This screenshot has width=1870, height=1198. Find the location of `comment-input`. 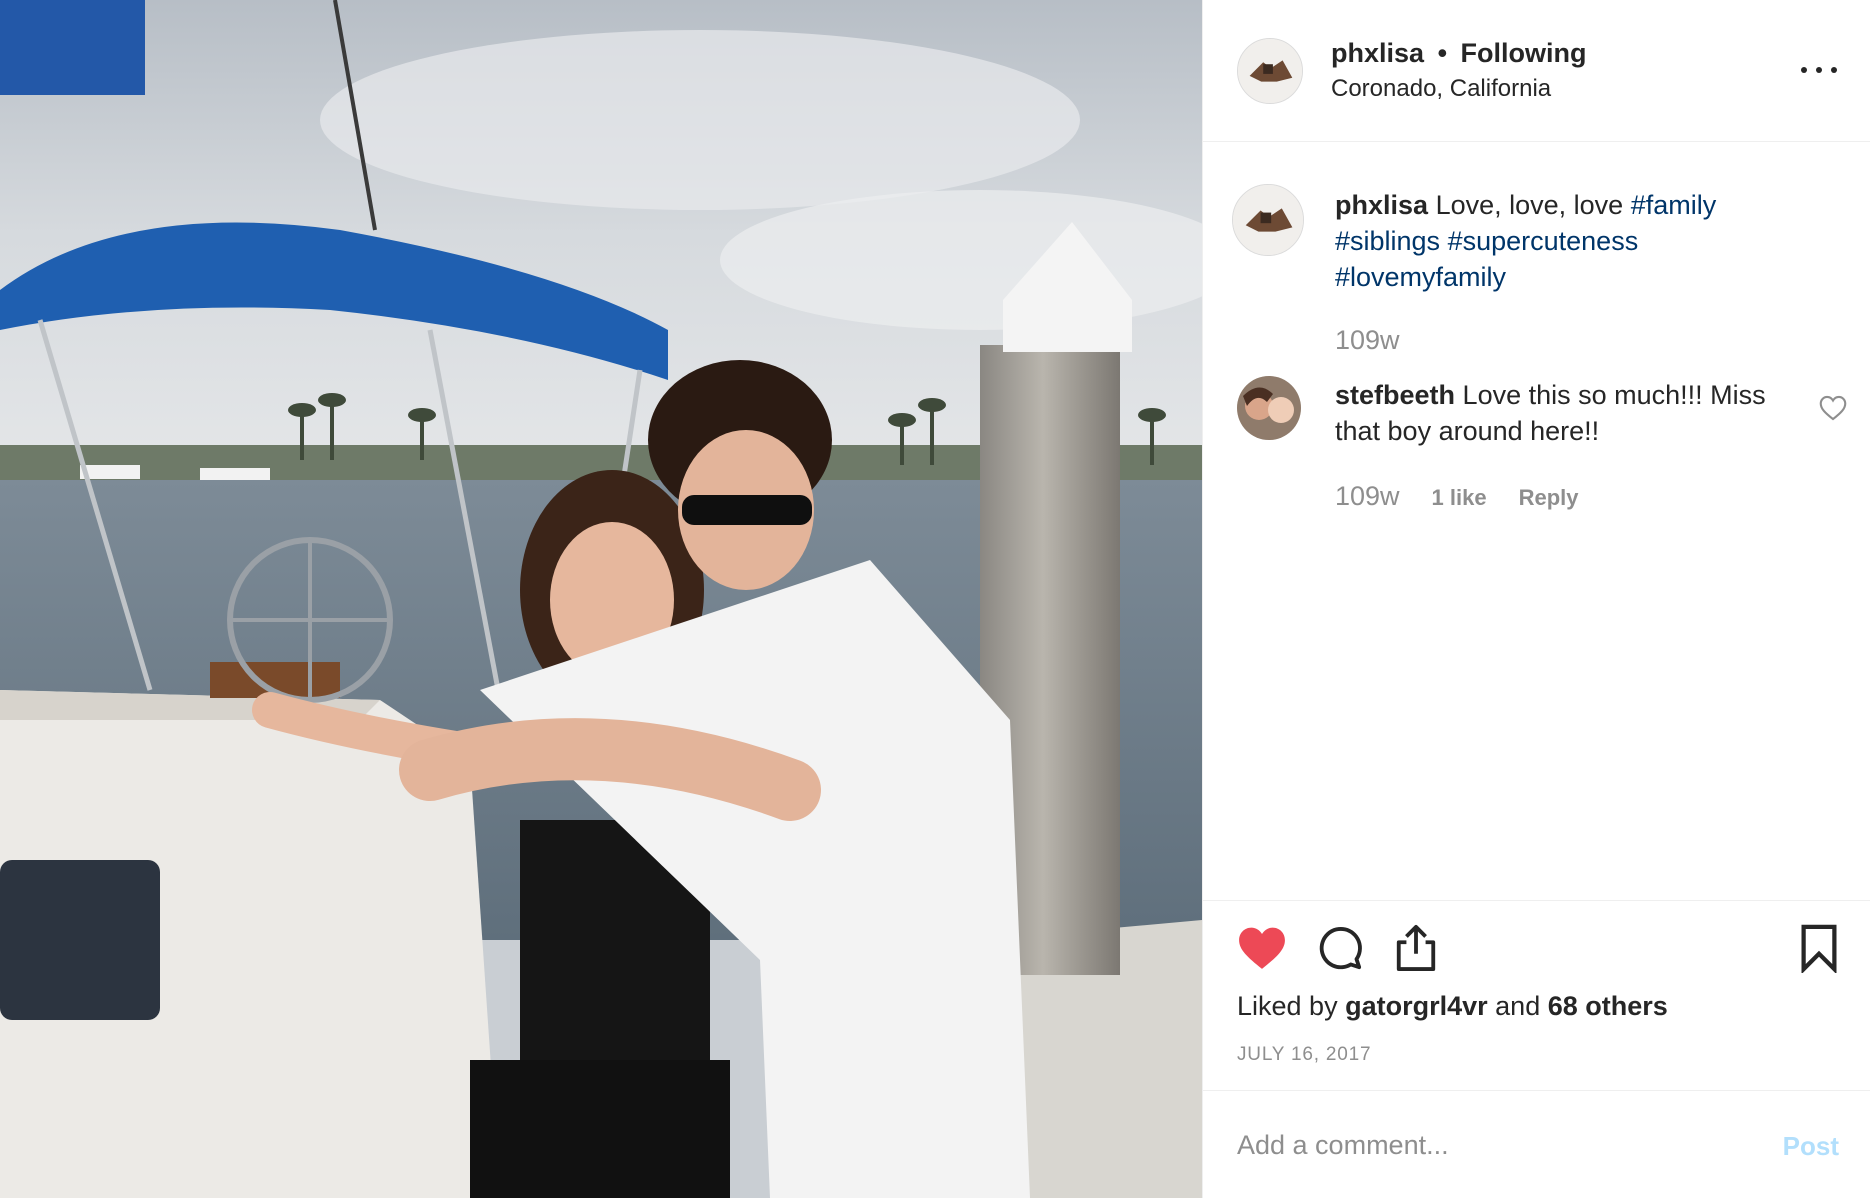

comment-input is located at coordinates (1487, 1145).